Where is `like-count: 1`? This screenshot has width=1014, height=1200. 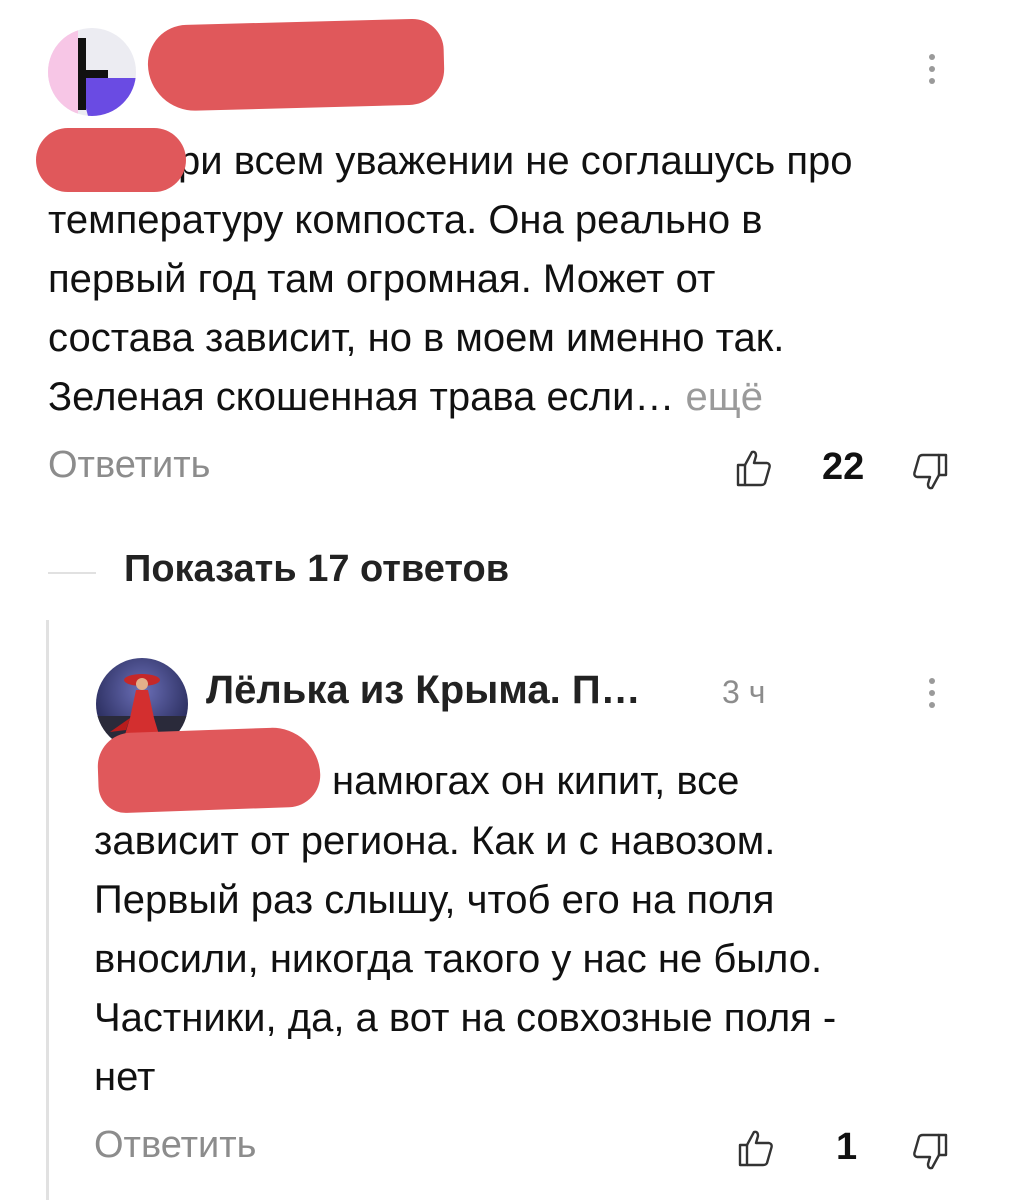
like-count: 1 is located at coordinates (847, 1147).